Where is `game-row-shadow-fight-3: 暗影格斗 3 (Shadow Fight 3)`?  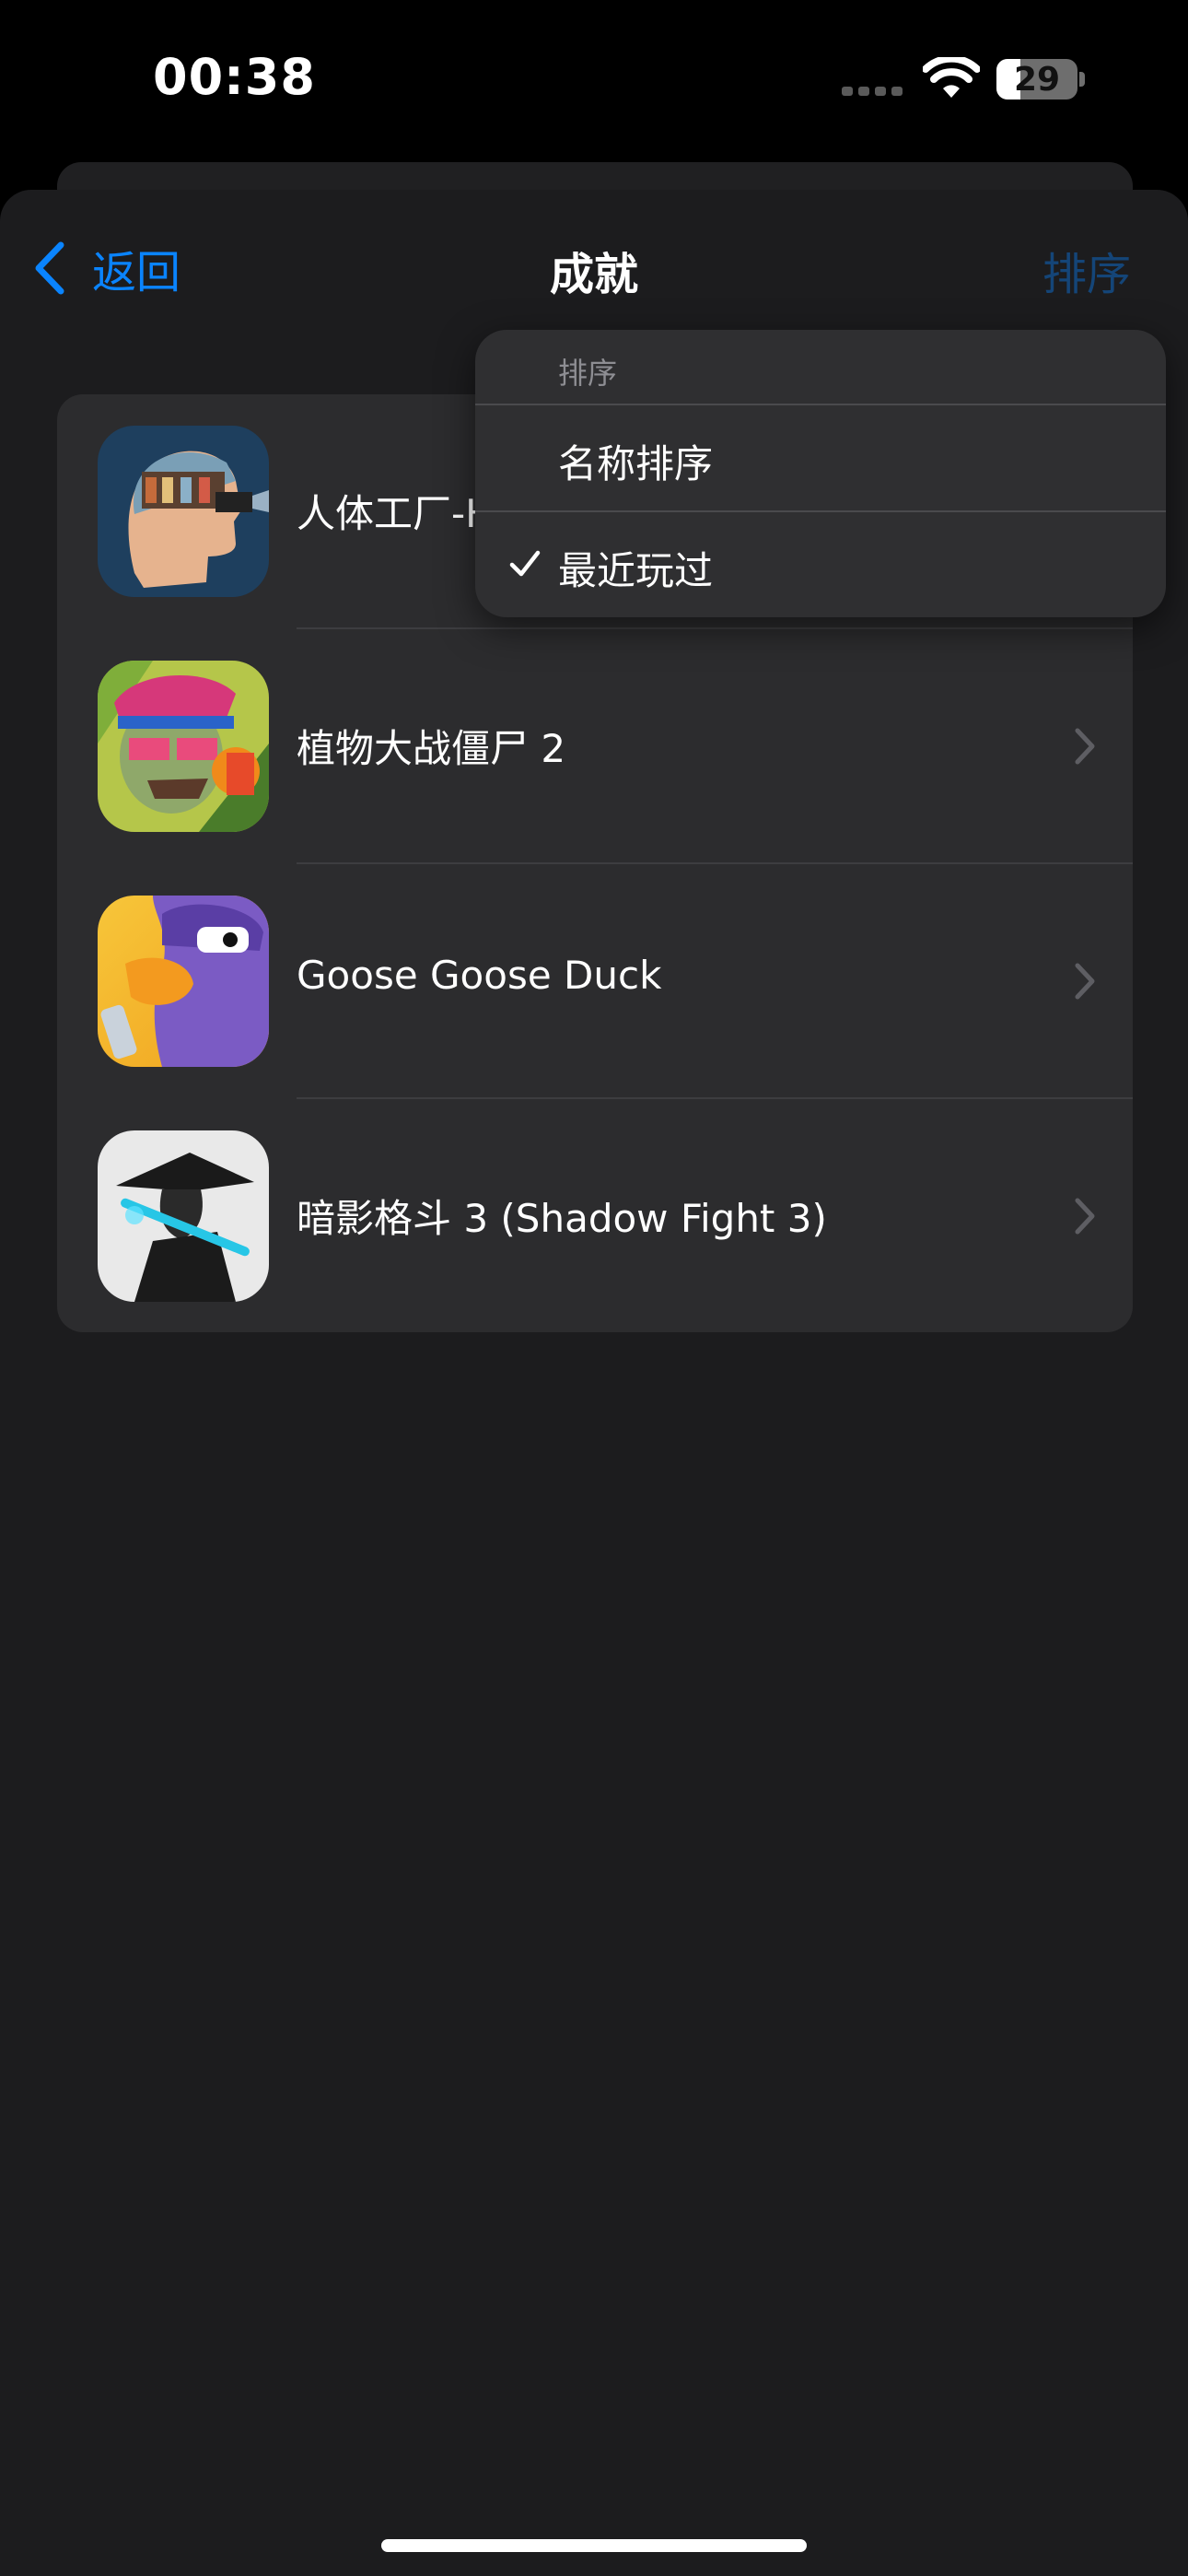 game-row-shadow-fight-3: 暗影格斗 3 (Shadow Fight 3) is located at coordinates (595, 1215).